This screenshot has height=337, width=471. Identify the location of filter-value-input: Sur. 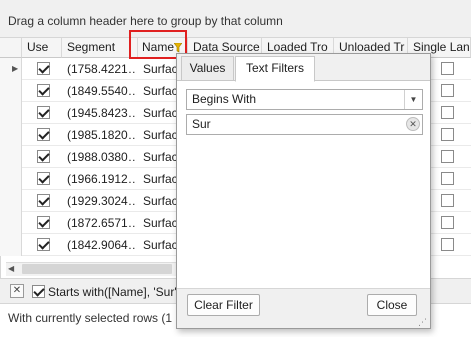
(304, 124).